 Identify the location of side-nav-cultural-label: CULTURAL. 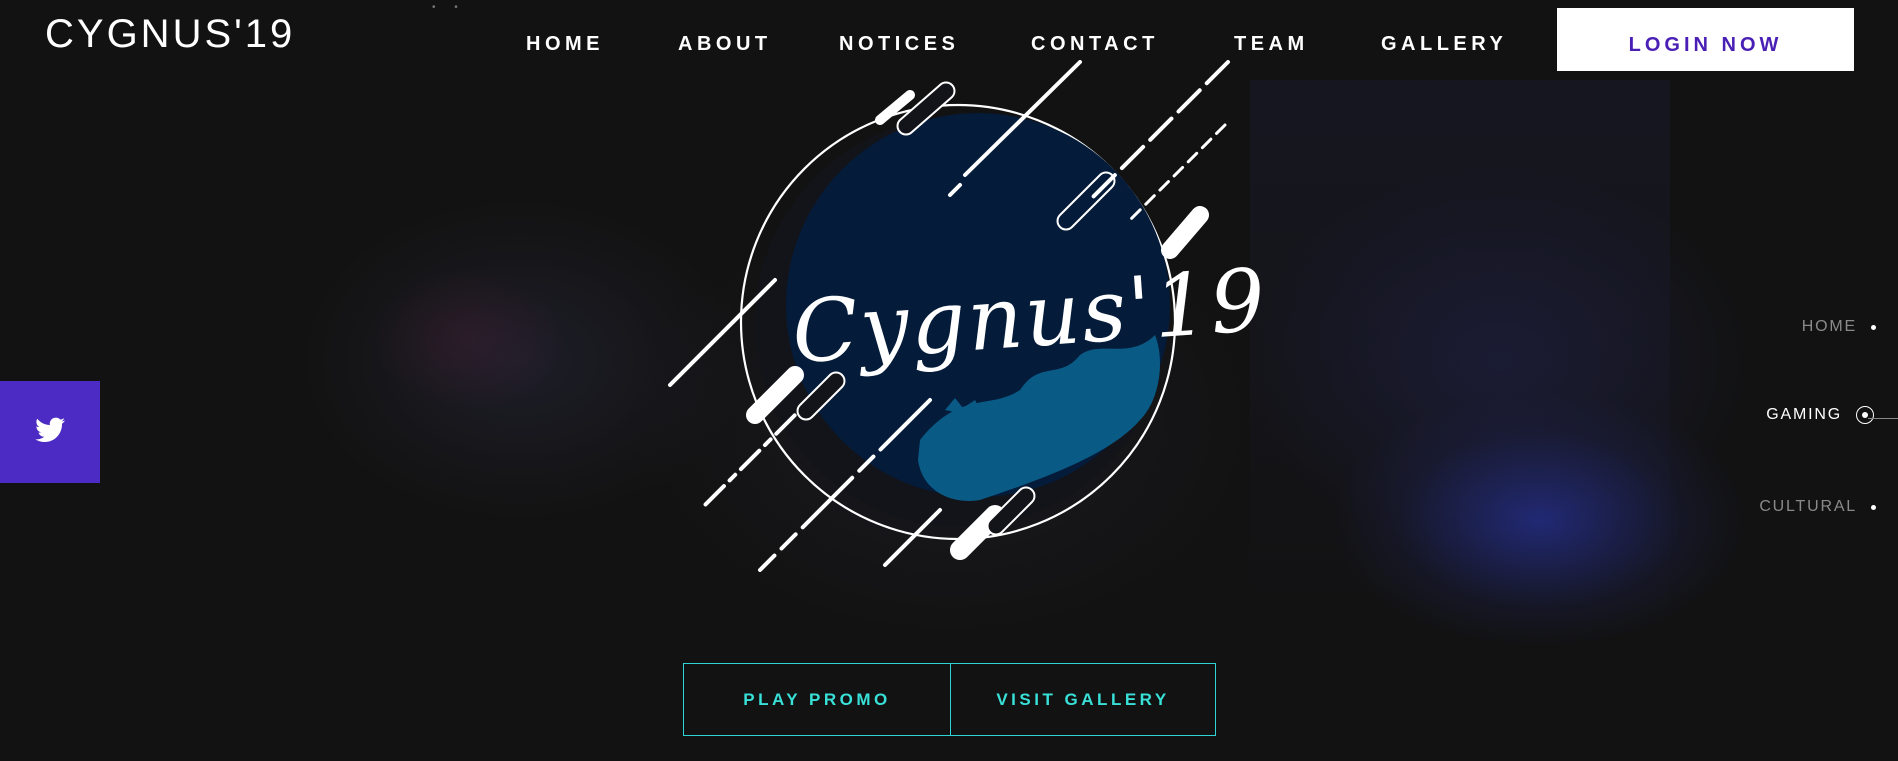
(1808, 506).